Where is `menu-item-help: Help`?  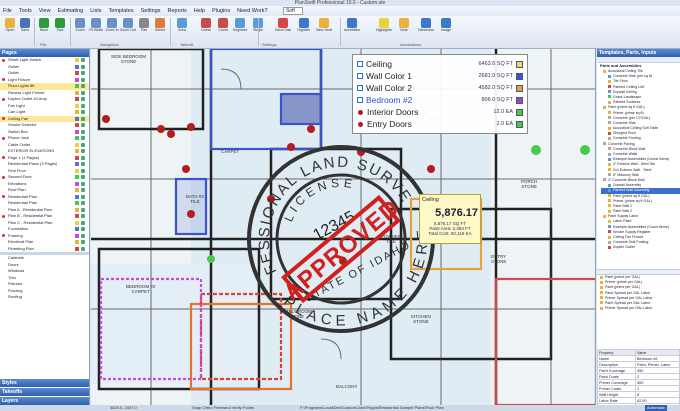
menu-item-help: Help is located at coordinates (199, 11).